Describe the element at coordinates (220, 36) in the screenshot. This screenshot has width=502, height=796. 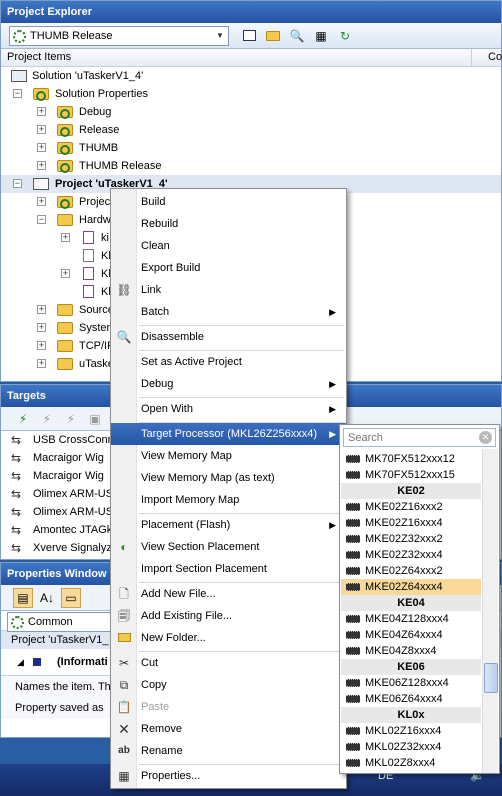
I see `chevron-down-icon: ▼` at that location.